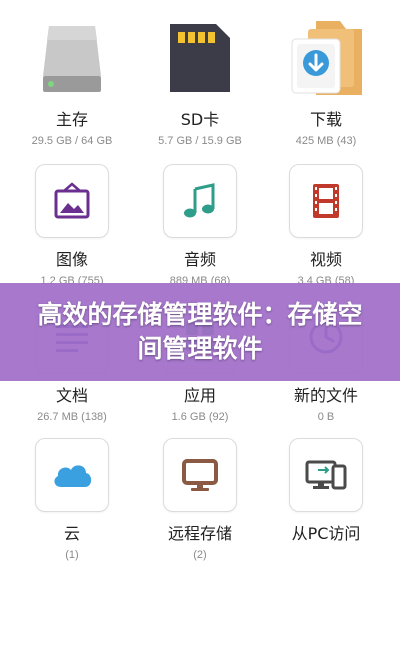 The width and height of the screenshot is (400, 663). I want to click on banner-title: 高效的存储管理软件：存储空间管理软件, so click(200, 331).